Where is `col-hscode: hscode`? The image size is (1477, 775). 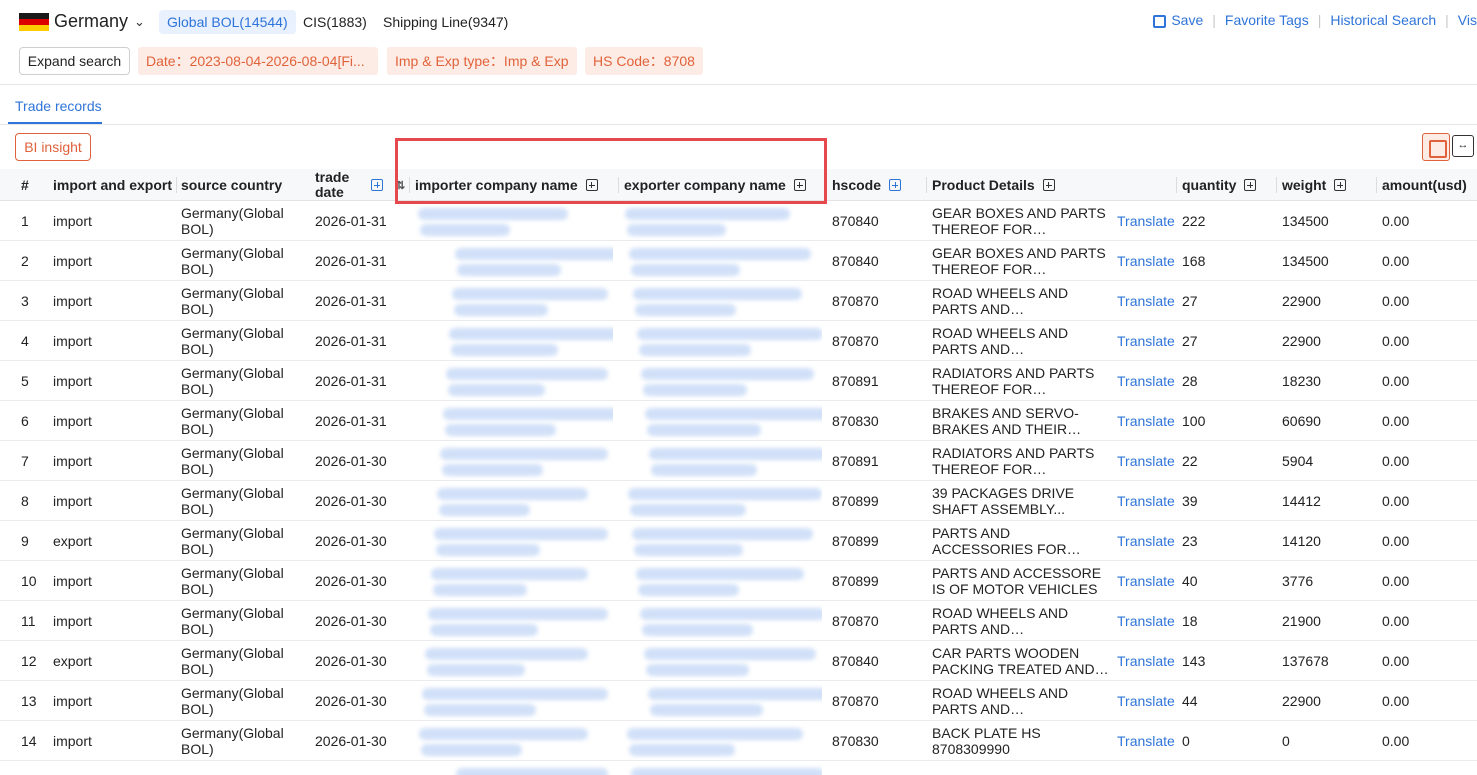
col-hscode: hscode is located at coordinates (867, 185).